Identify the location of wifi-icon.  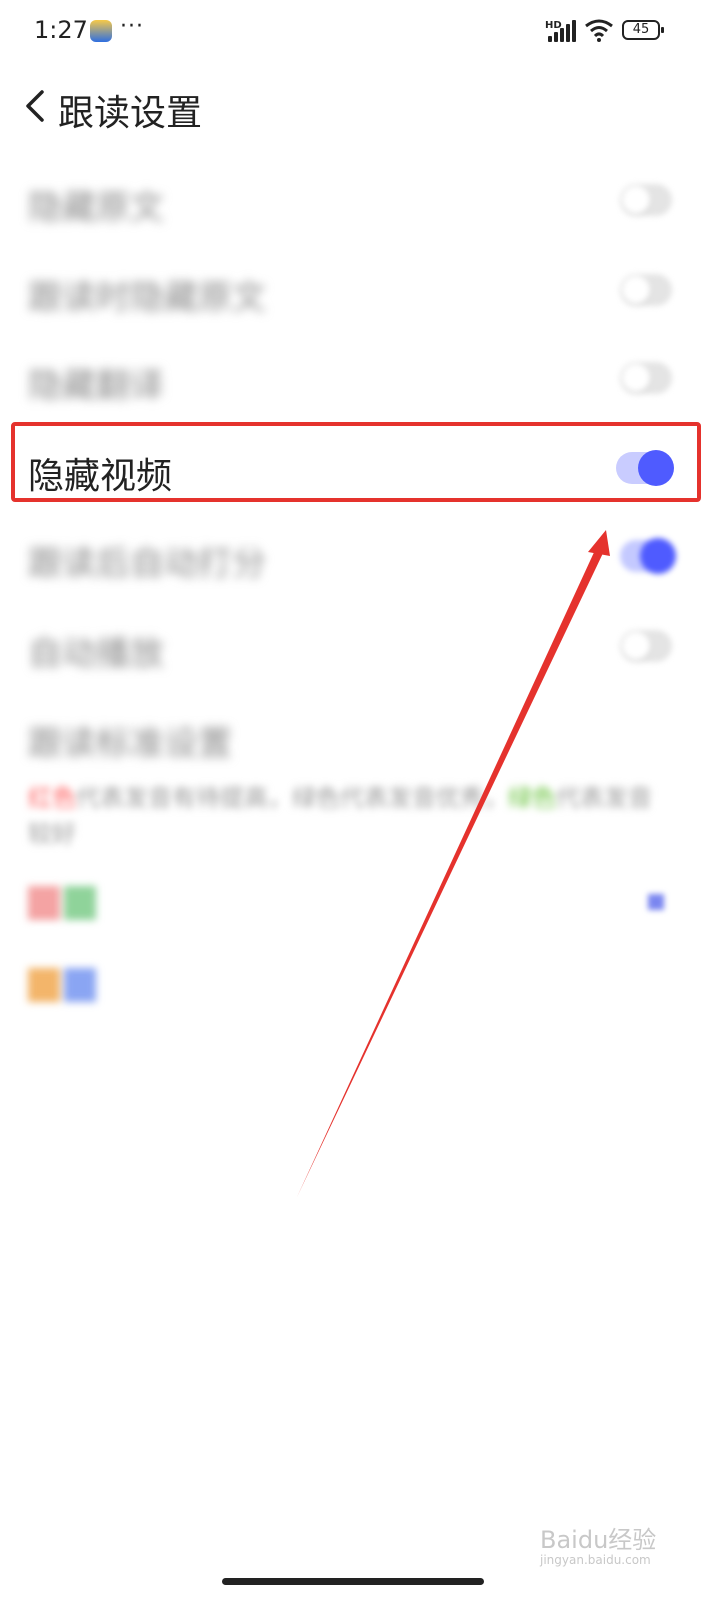
(599, 30).